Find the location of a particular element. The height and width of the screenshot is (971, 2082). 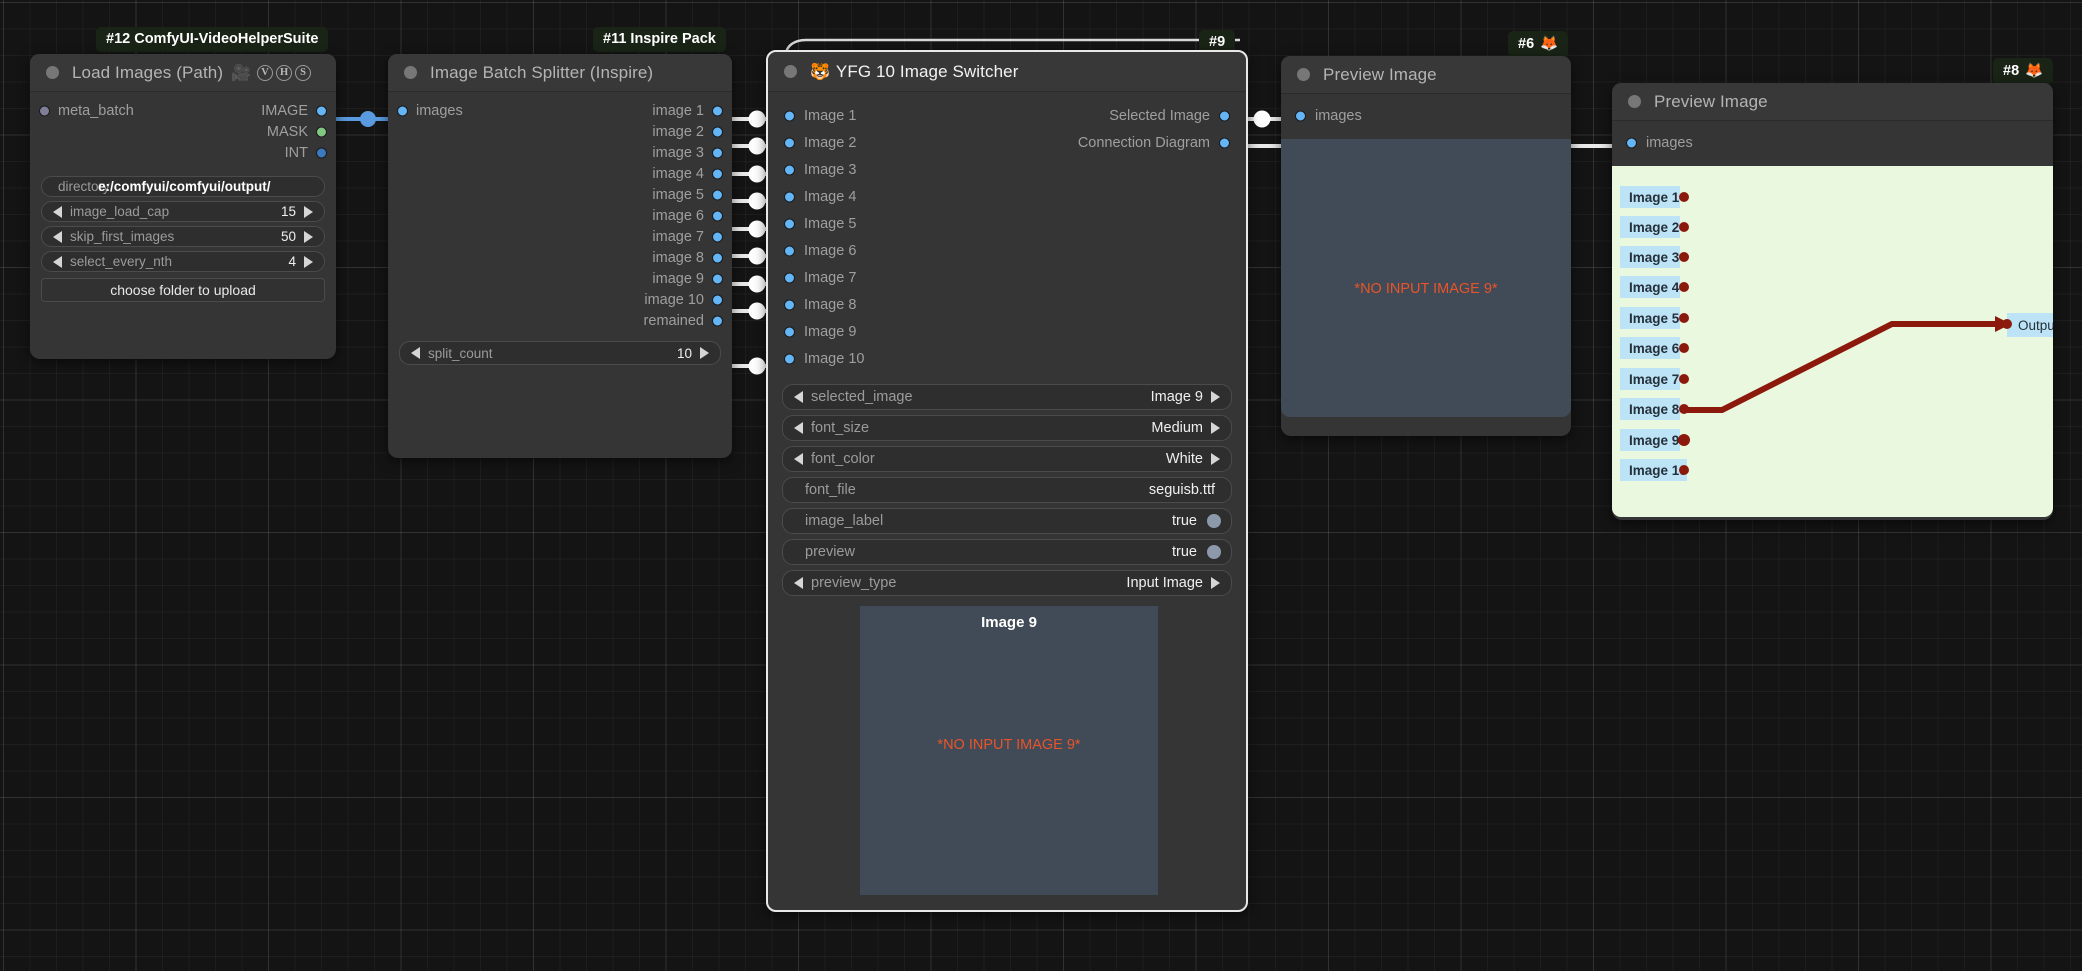

widget-font-file: font_file seguisb.ttf is located at coordinates (1007, 490).